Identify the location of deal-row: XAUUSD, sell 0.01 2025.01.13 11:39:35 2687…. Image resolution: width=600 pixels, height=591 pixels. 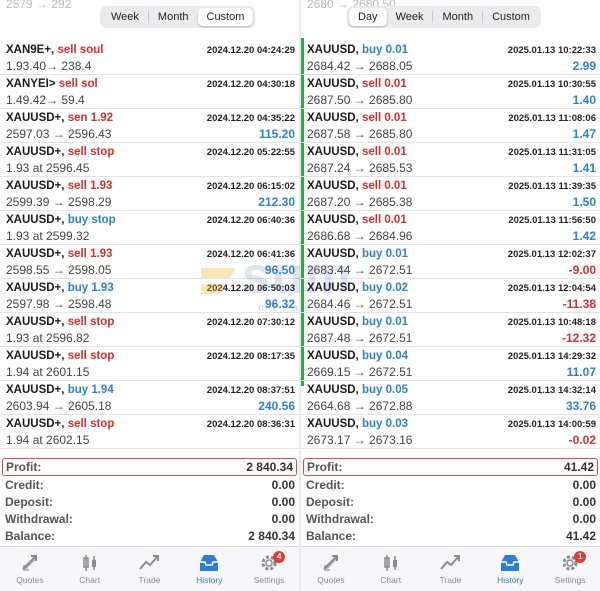
(450, 194).